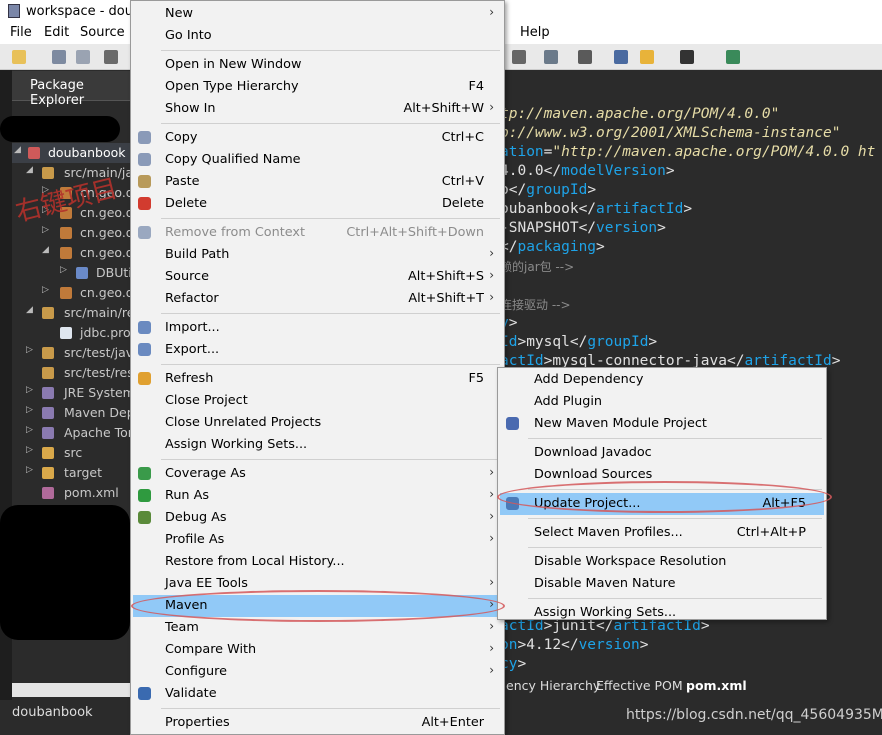 This screenshot has height=735, width=882. Describe the element at coordinates (21, 32) in the screenshot. I see `menu-file: File` at that location.